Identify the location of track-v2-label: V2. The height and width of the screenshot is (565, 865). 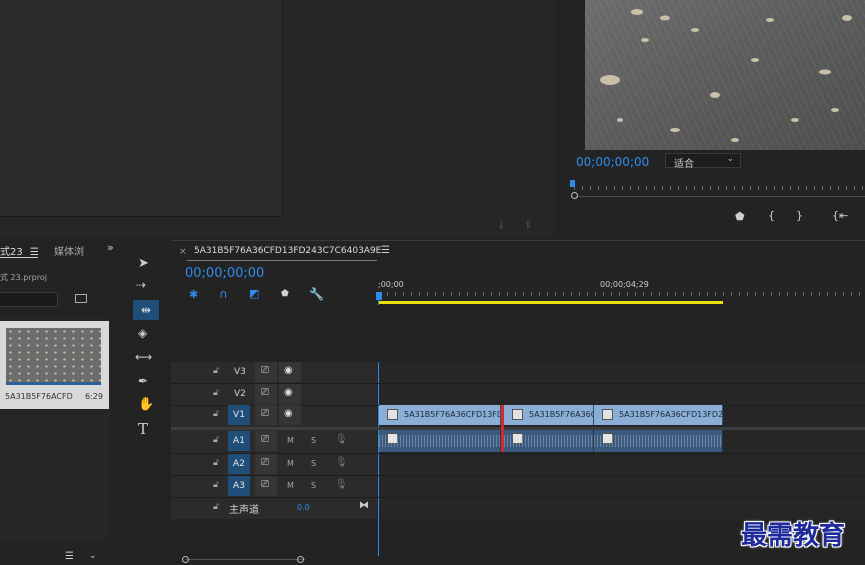
(240, 394).